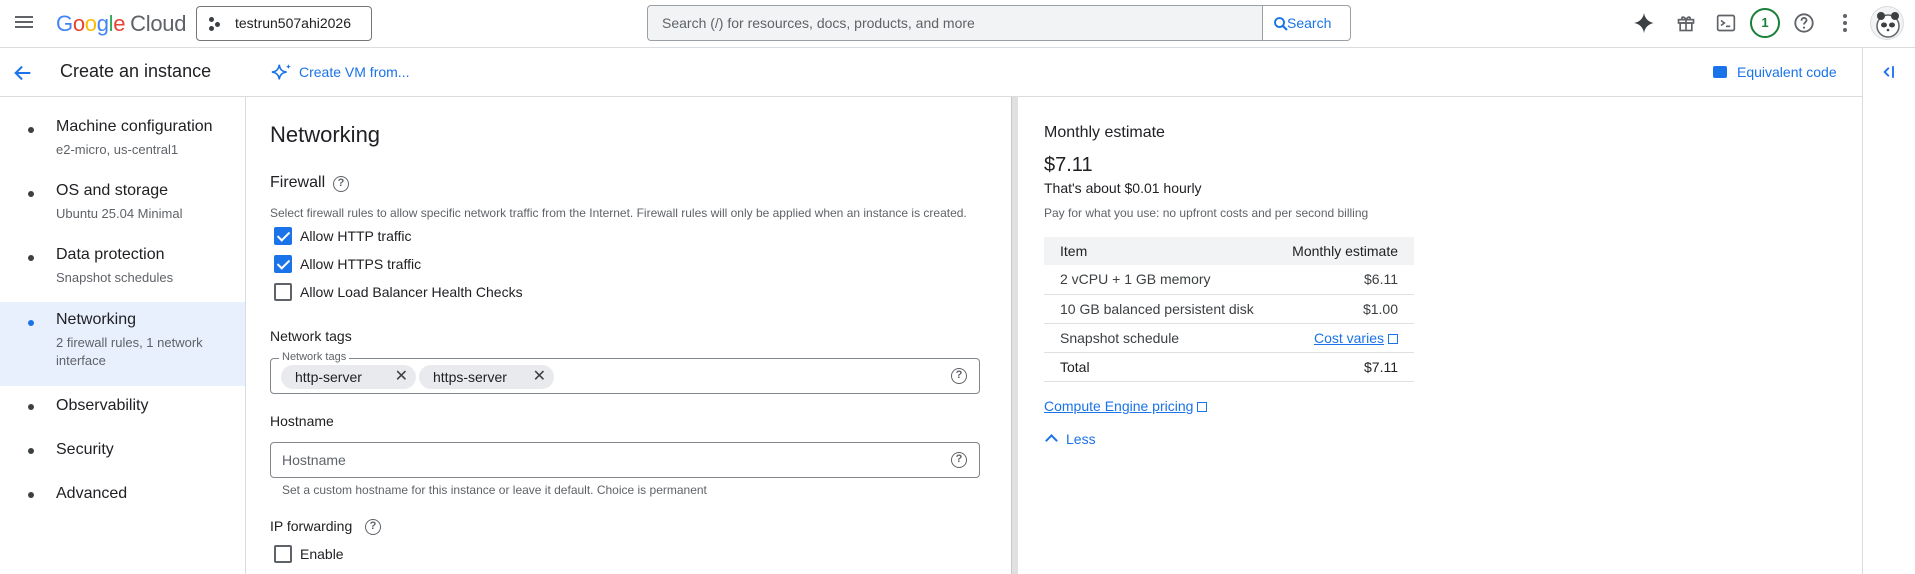 Image resolution: width=1915 pixels, height=574 pixels. Describe the element at coordinates (134, 126) in the screenshot. I see `nav-item-title: Machine configuration` at that location.